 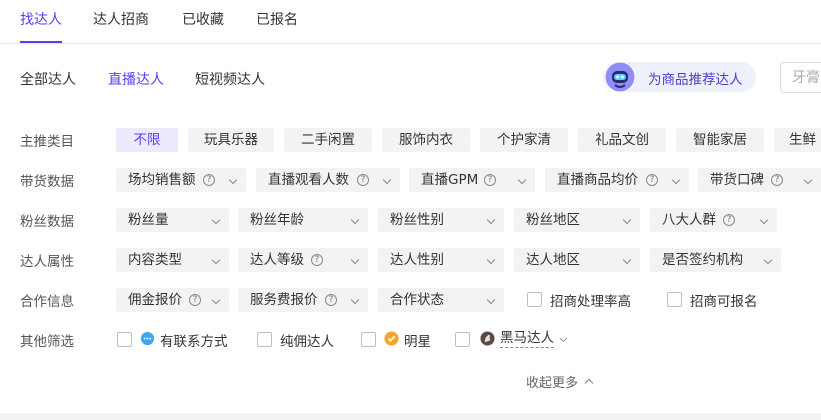 I want to click on can-sign-up-checkbox, so click(x=674, y=299).